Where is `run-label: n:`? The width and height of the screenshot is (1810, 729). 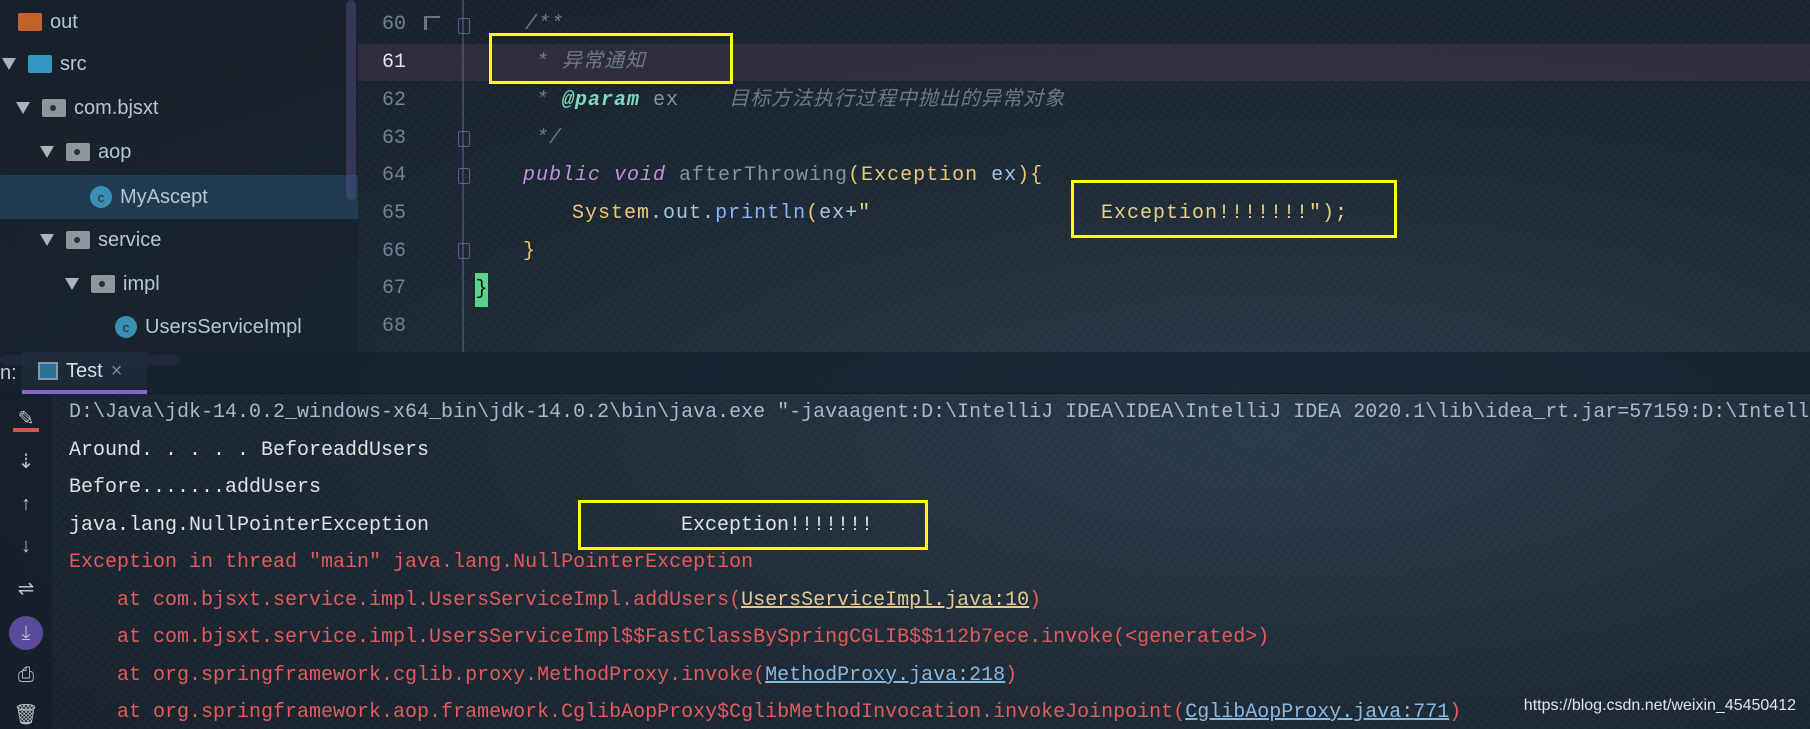 run-label: n: is located at coordinates (8, 373).